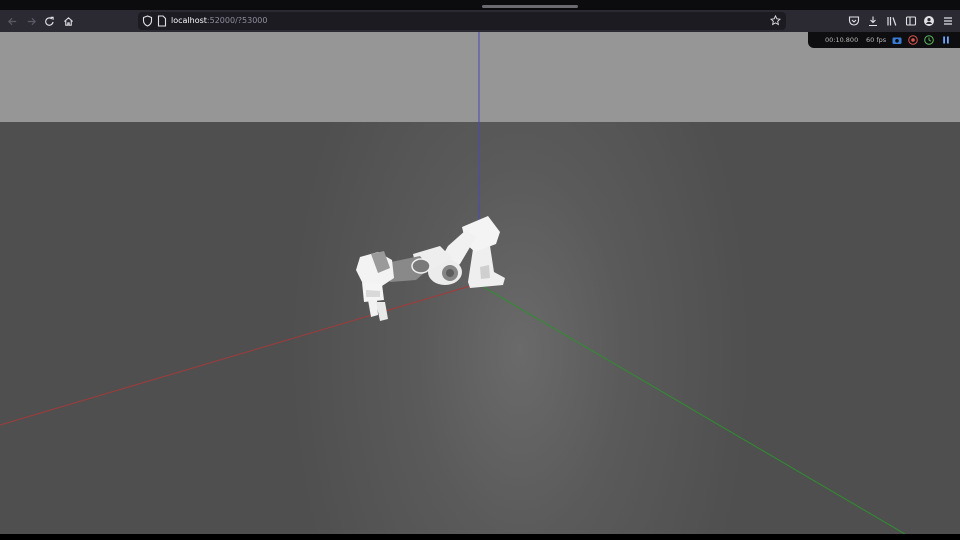 The height and width of the screenshot is (540, 960). Describe the element at coordinates (480, 5) in the screenshot. I see `window-top-strip` at that location.